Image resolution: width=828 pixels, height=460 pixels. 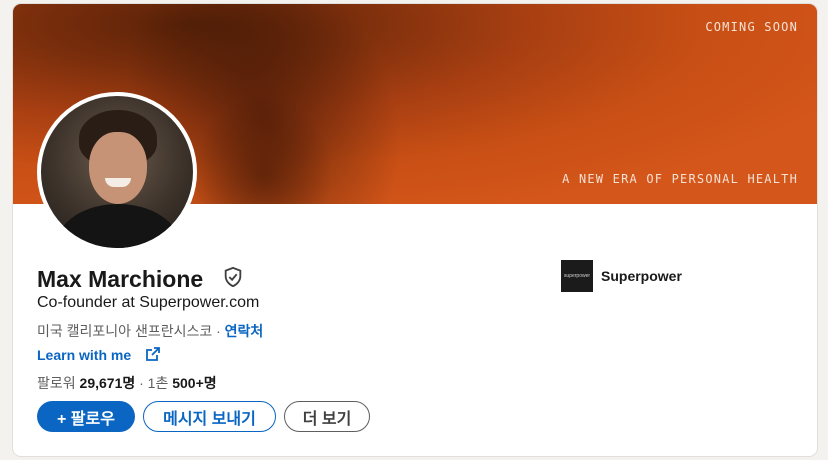 What do you see at coordinates (86, 416) in the screenshot?
I see `follow-button: + 팔로우` at bounding box center [86, 416].